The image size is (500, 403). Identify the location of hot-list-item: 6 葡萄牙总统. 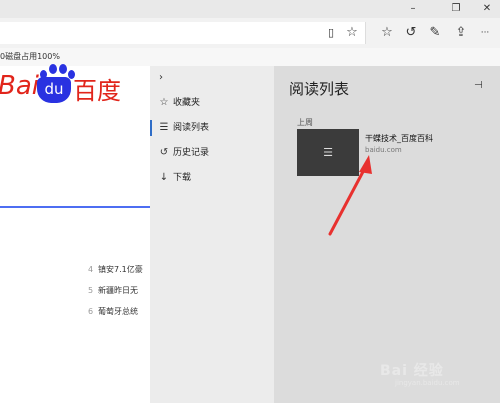
(118, 312).